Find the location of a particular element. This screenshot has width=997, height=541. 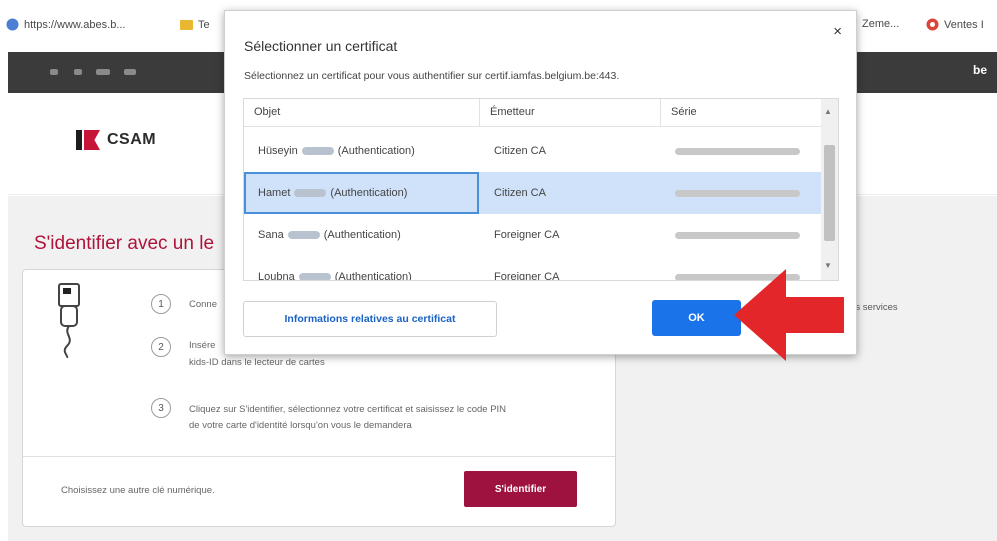

step-text: Conne is located at coordinates (203, 304).